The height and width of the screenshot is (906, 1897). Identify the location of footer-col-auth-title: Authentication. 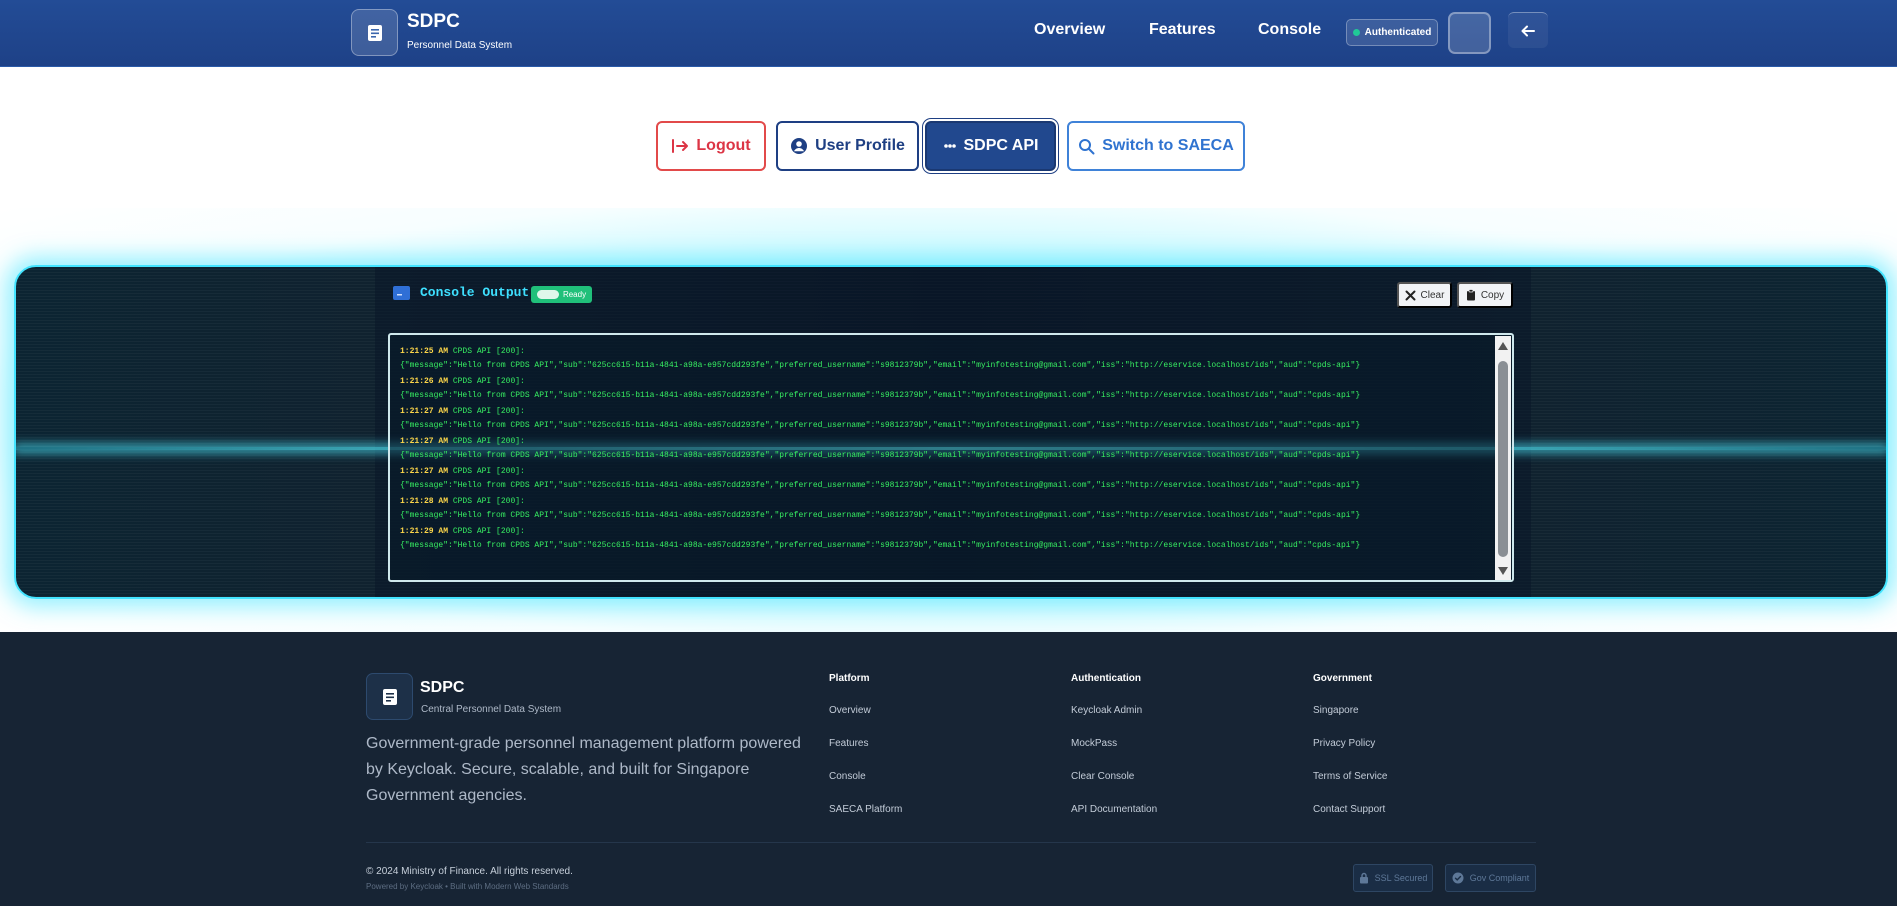
(1106, 678).